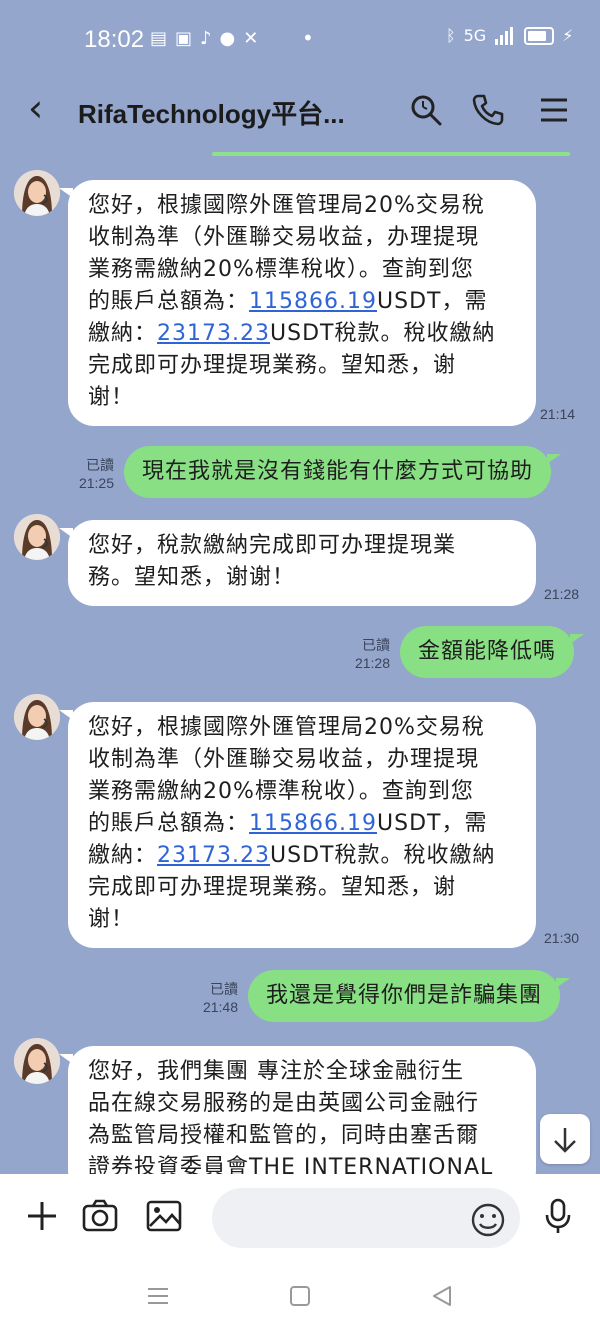 Image resolution: width=600 pixels, height=1333 pixels. I want to click on back-button: ‹, so click(35, 108).